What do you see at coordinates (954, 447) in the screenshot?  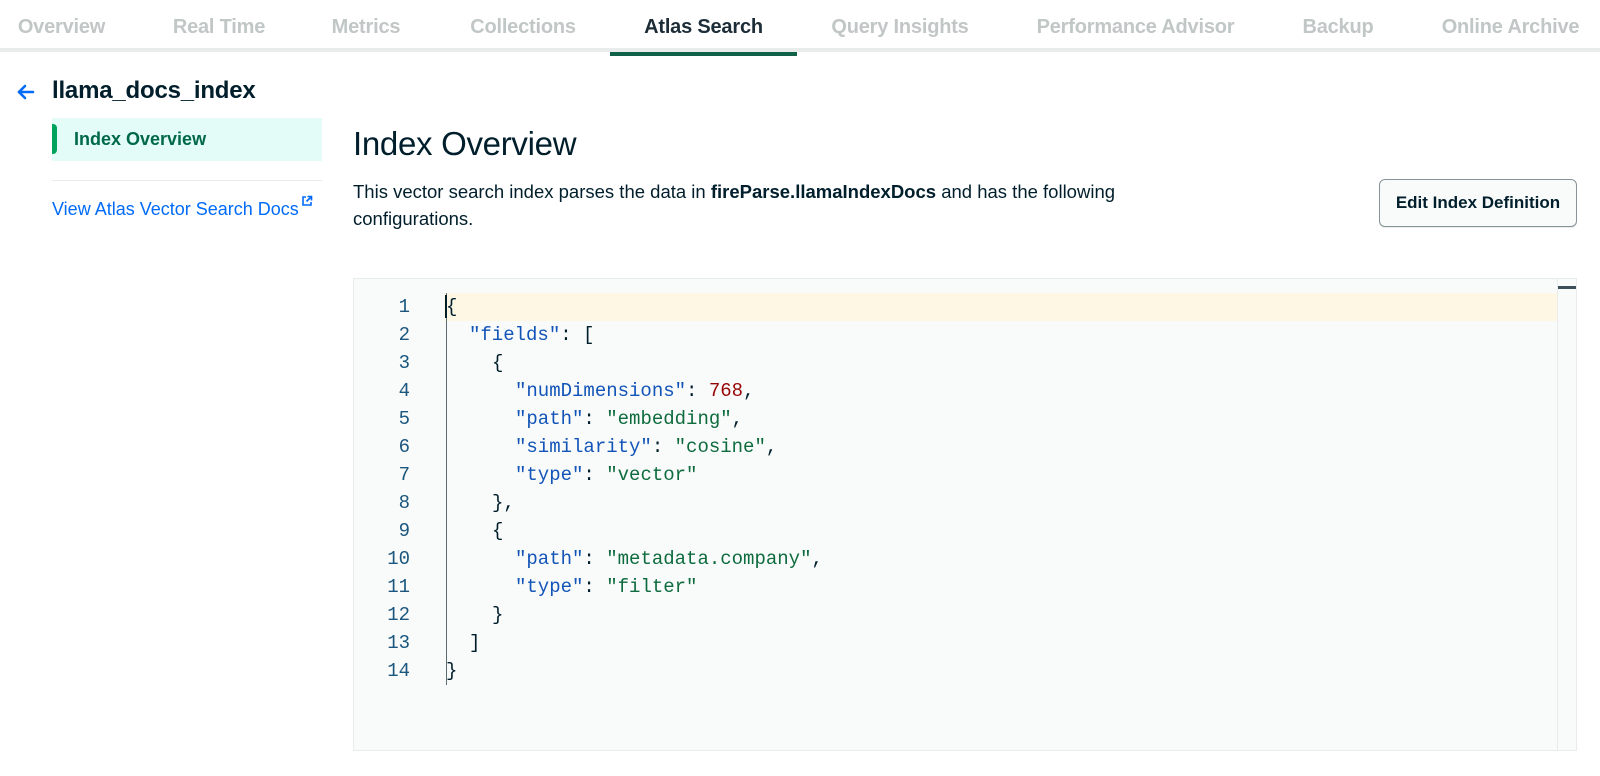 I see `code-line: 6 "similarity": "cosine",` at bounding box center [954, 447].